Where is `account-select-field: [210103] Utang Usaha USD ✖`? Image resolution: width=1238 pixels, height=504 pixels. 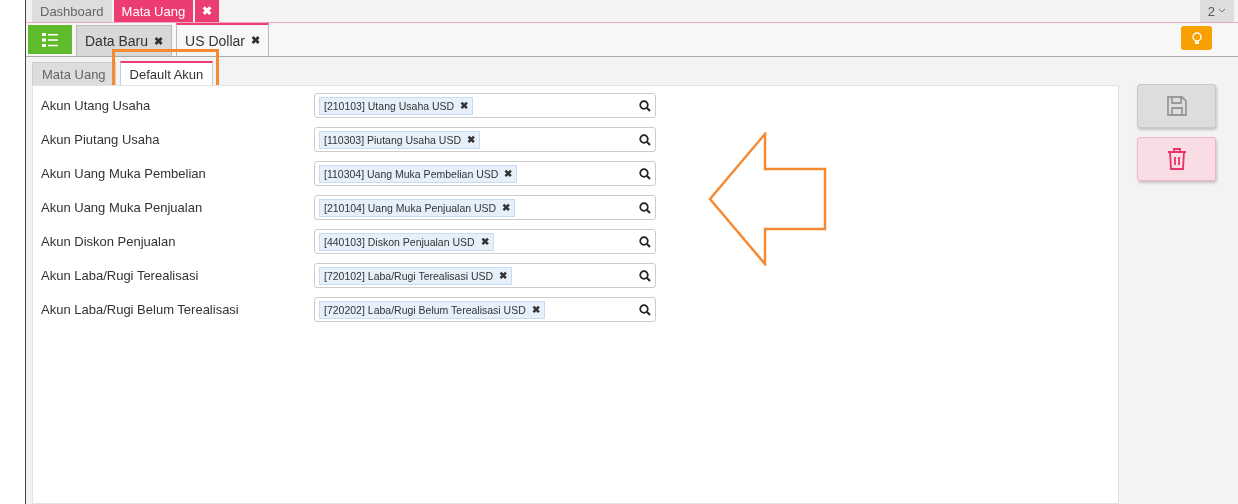 account-select-field: [210103] Utang Usaha USD ✖ is located at coordinates (485, 105).